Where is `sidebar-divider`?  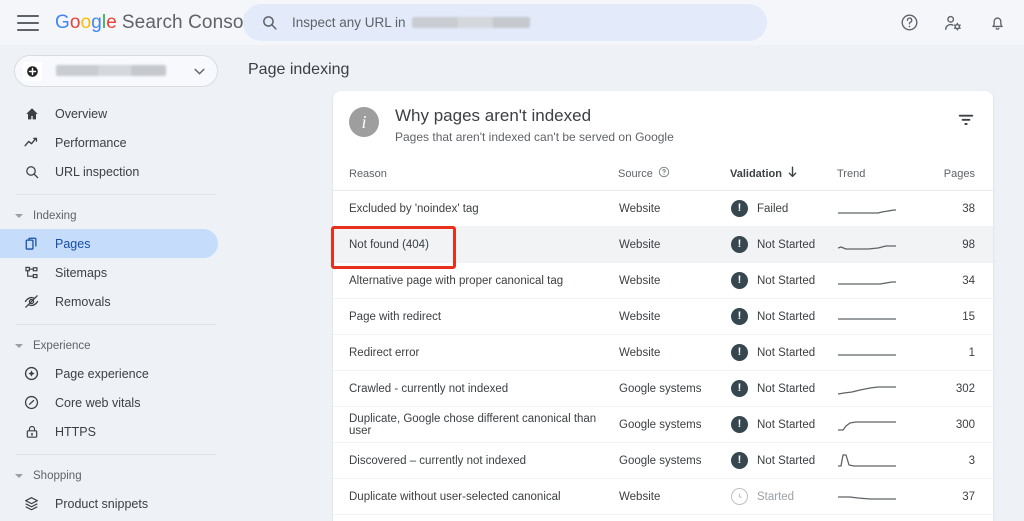 sidebar-divider is located at coordinates (116, 194).